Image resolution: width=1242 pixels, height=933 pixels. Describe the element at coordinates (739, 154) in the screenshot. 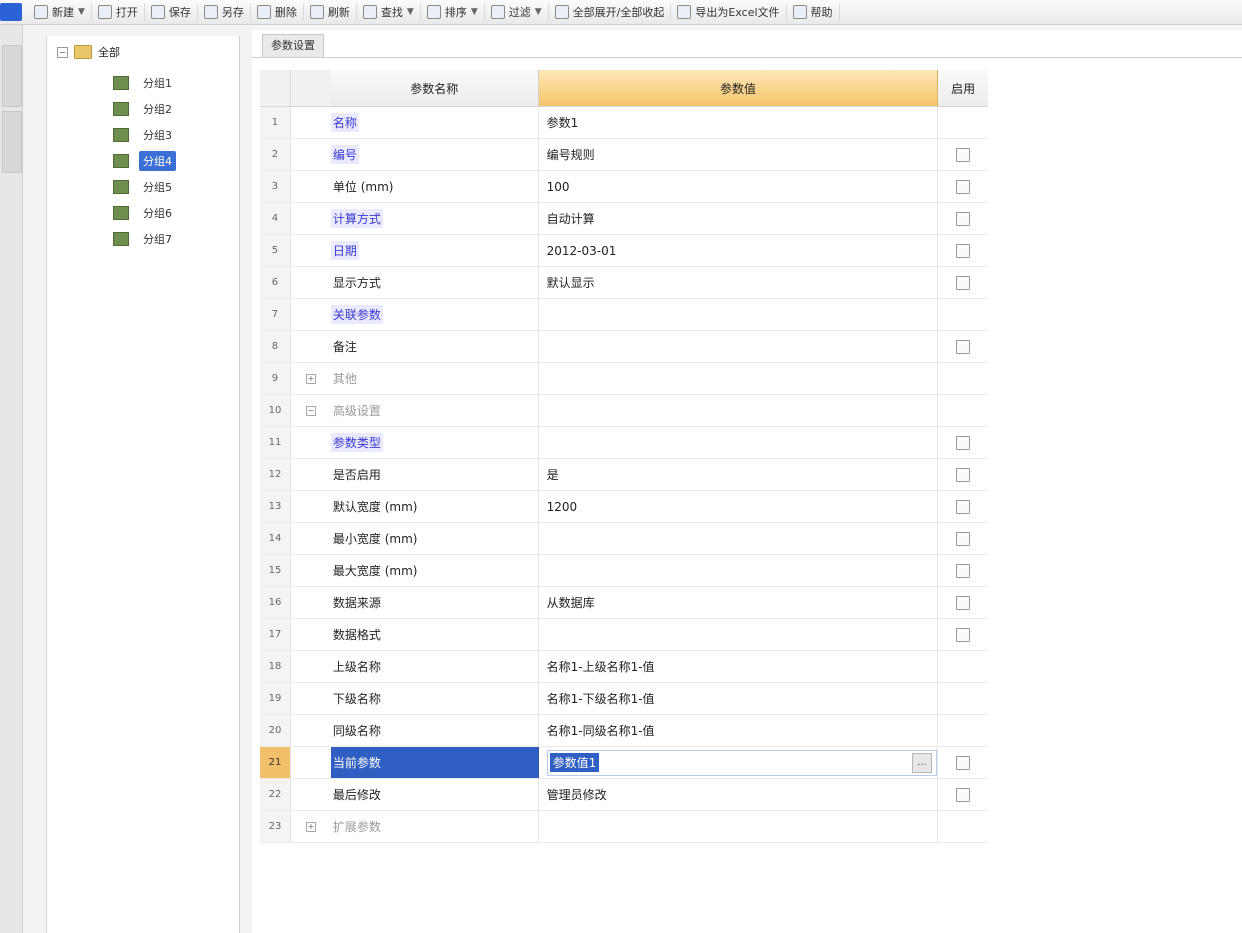

I see `param-value-cell: 编号规则` at that location.